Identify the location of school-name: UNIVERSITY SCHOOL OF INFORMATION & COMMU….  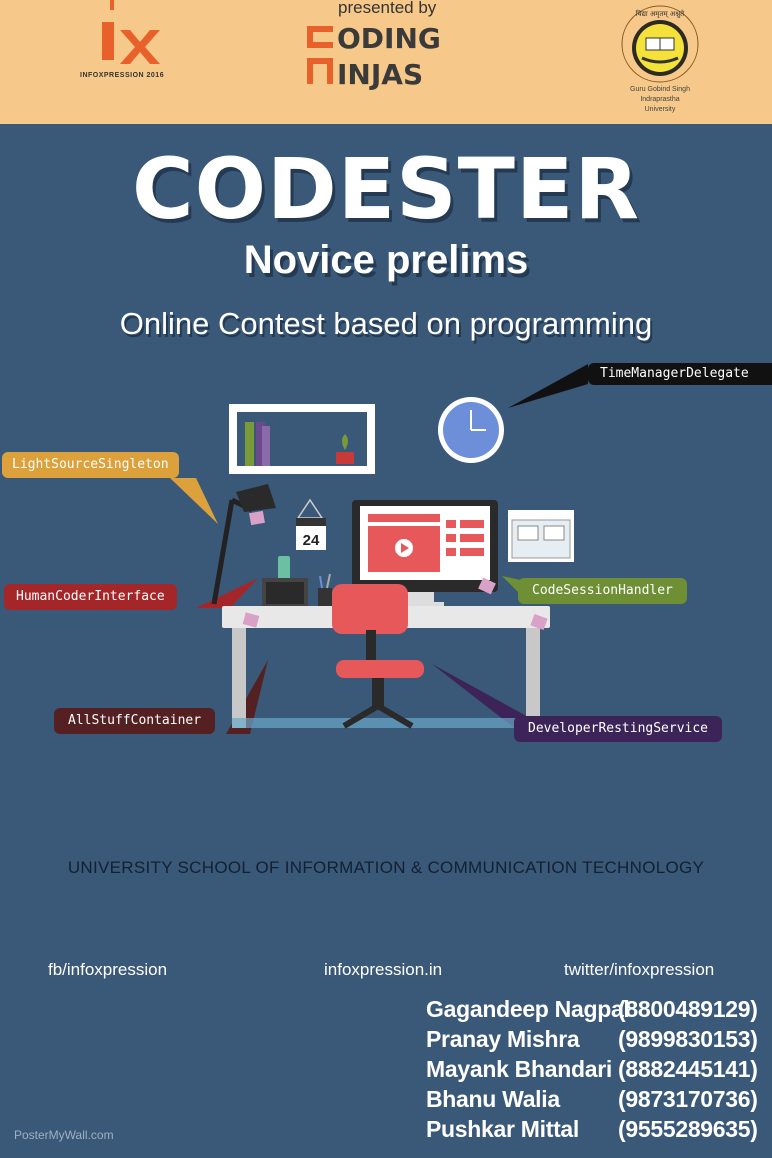
(386, 867).